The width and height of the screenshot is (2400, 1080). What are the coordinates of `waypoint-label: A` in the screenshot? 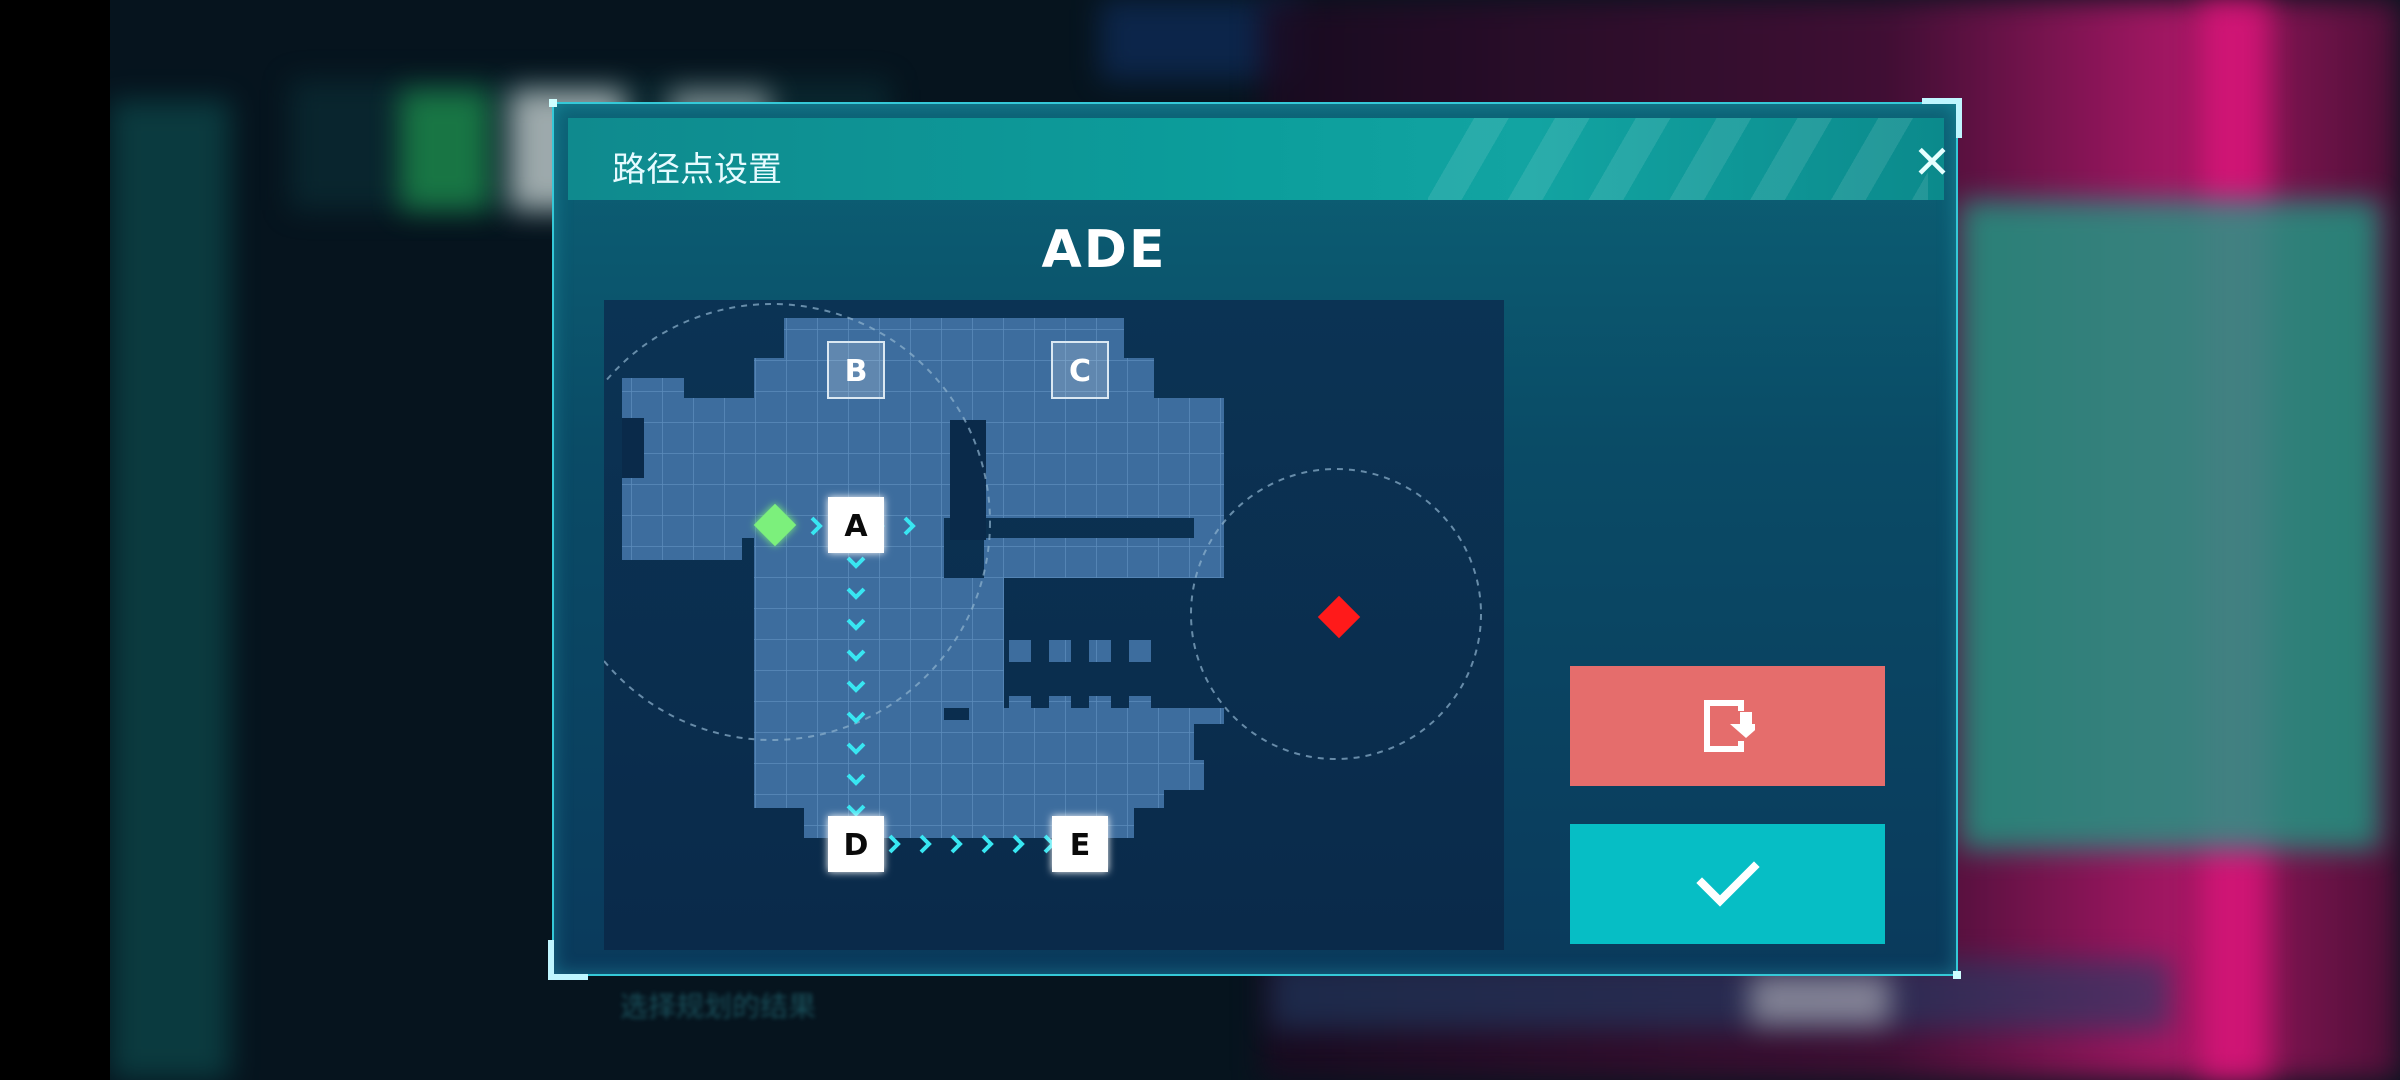 It's located at (856, 526).